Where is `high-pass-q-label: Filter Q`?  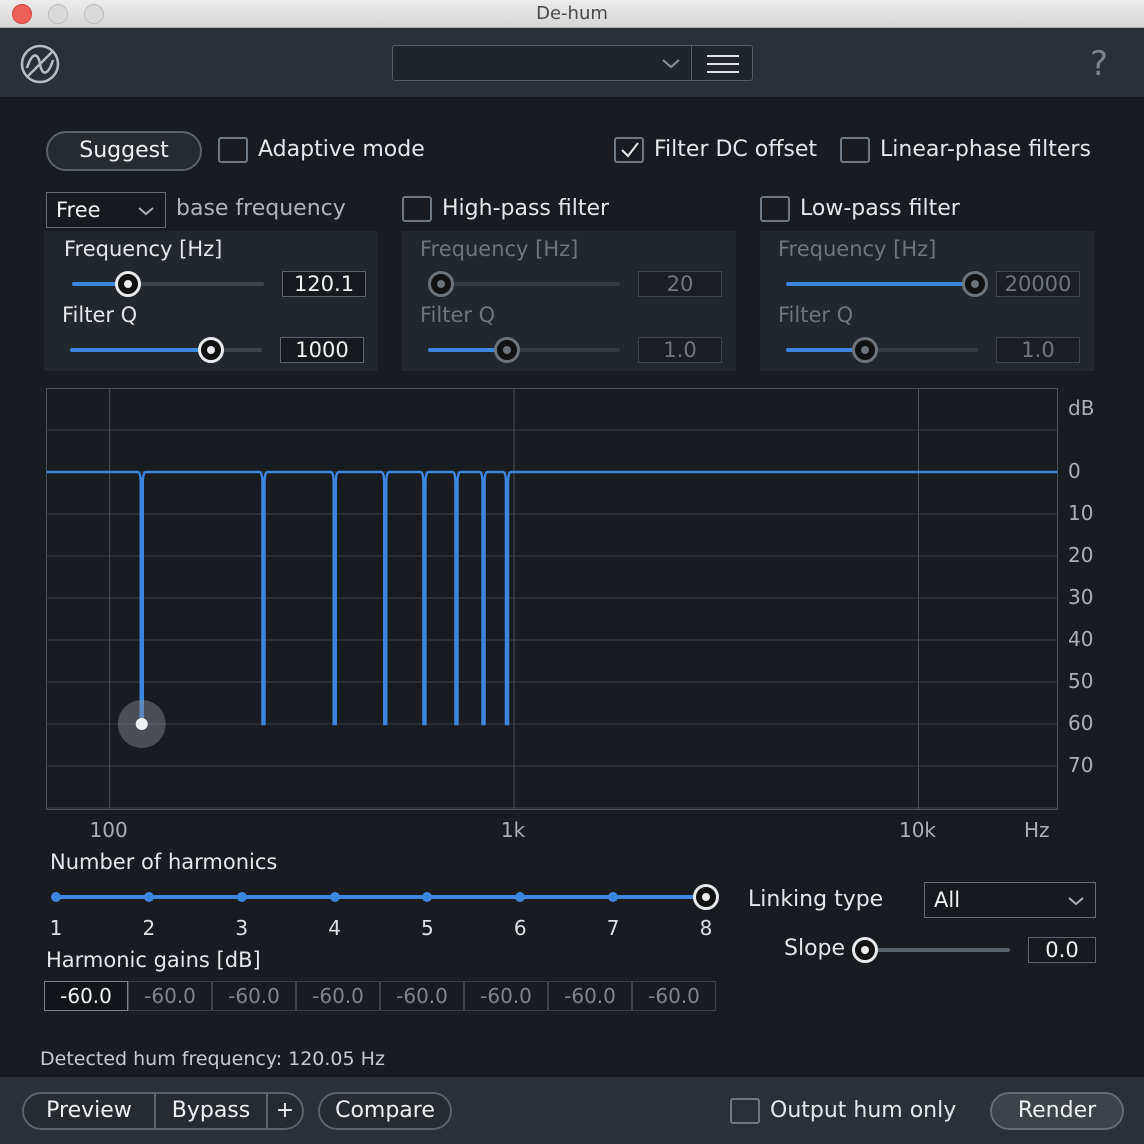 high-pass-q-label: Filter Q is located at coordinates (458, 315).